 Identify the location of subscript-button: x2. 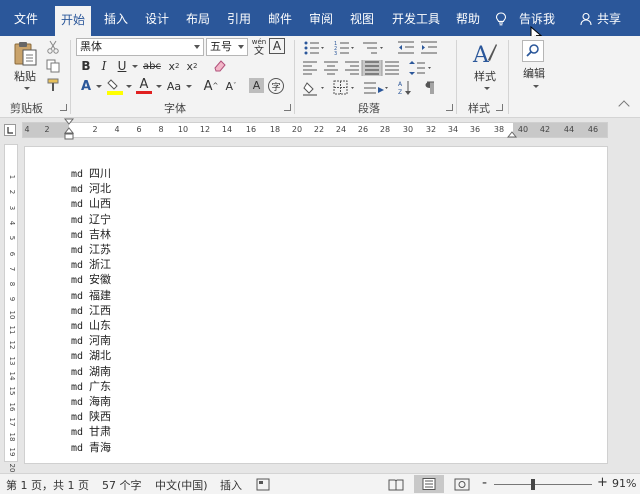
(174, 66).